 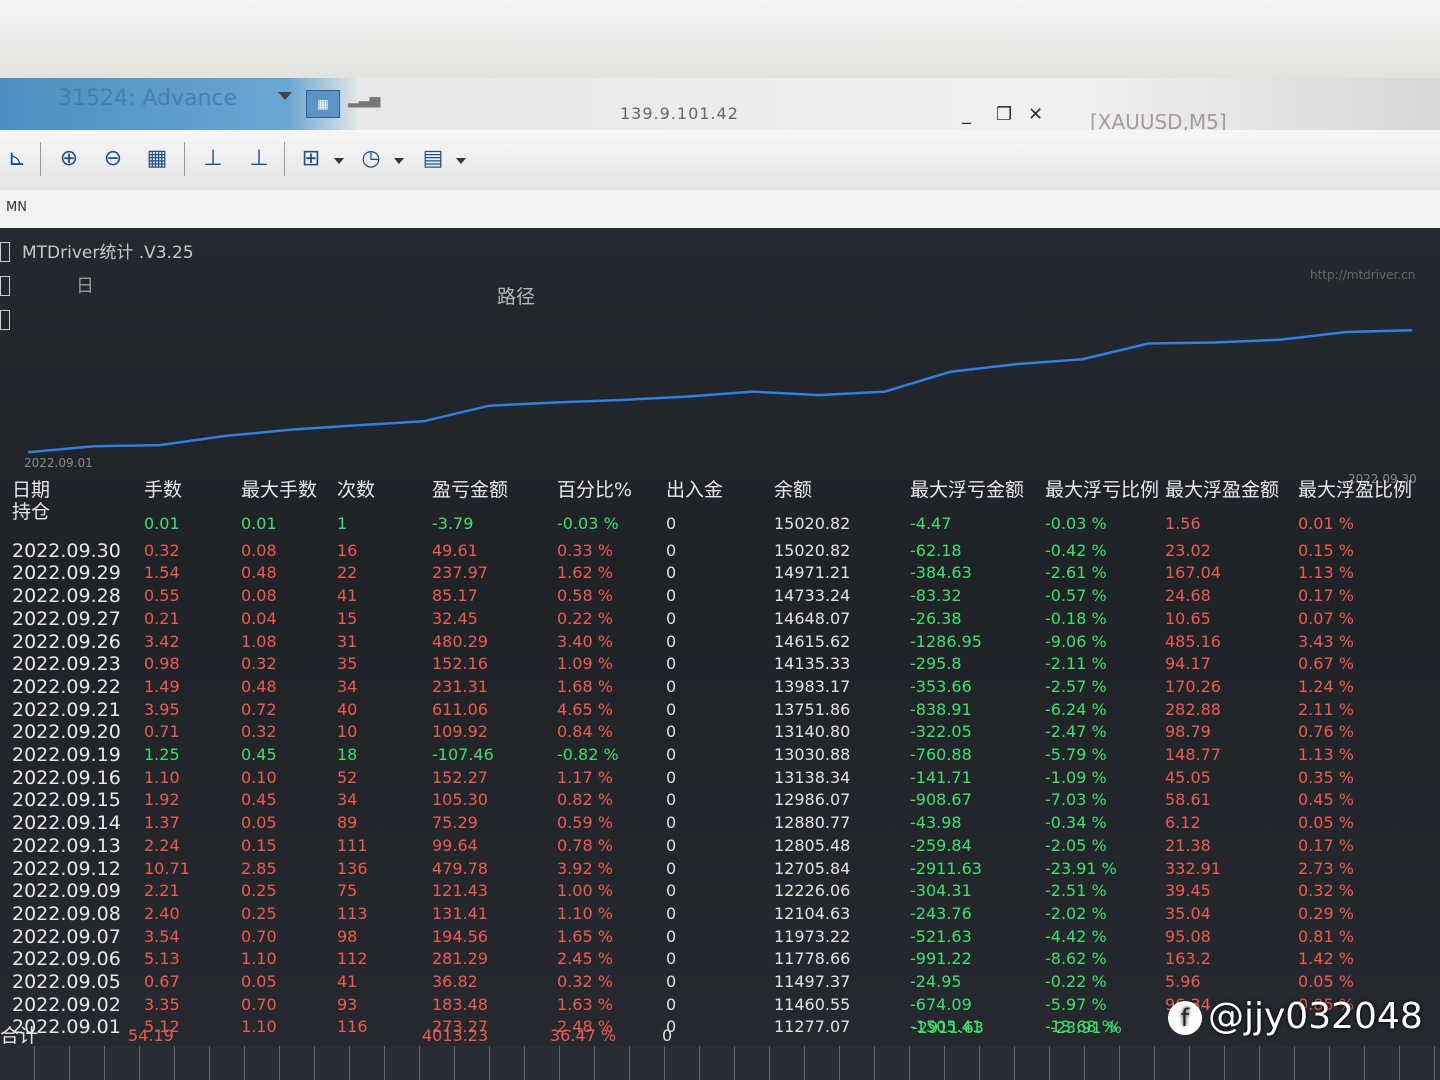 I want to click on max-drawdown-cell: -4.47, so click(x=931, y=523).